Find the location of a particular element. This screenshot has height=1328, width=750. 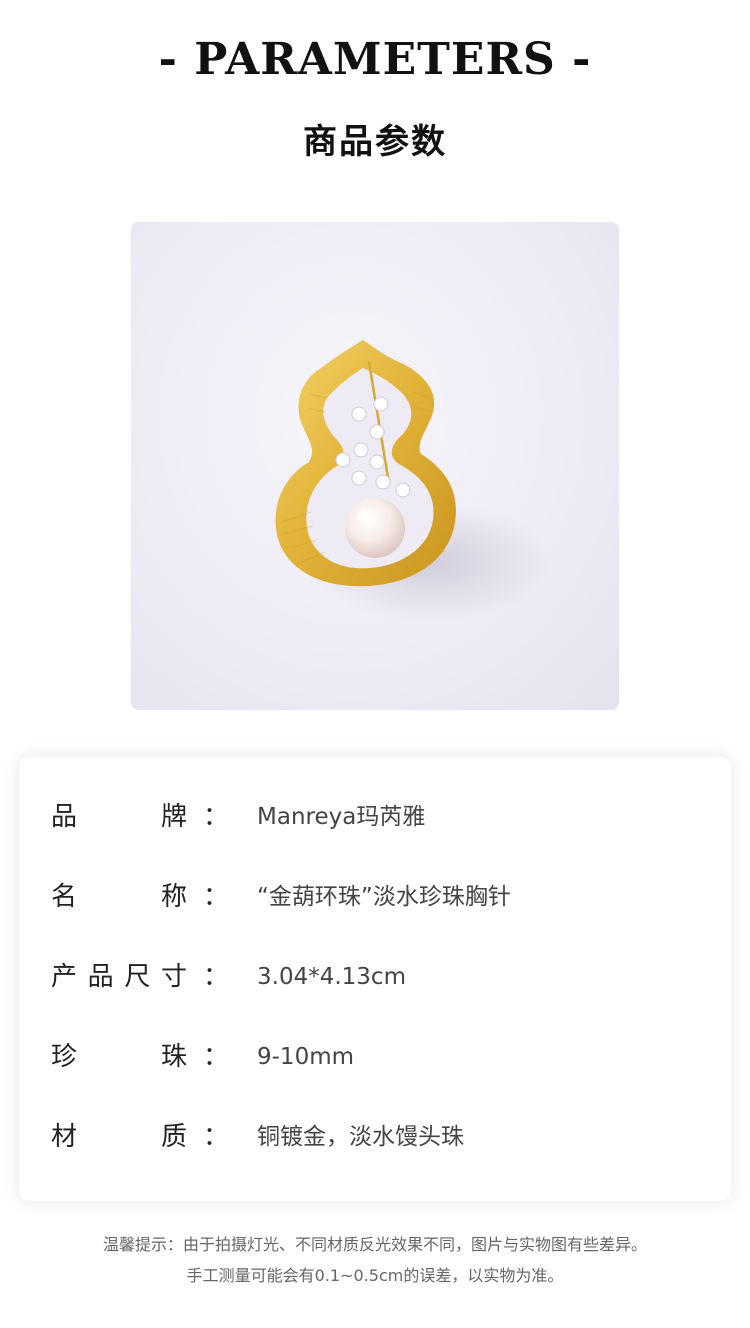

param-value-size: 3.04*4.13cm is located at coordinates (331, 977).